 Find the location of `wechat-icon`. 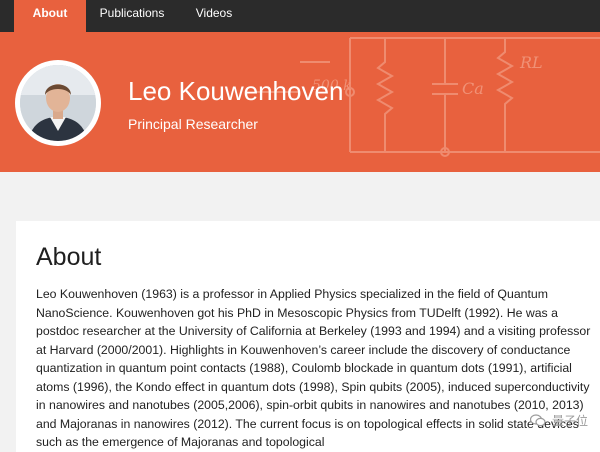

wechat-icon is located at coordinates (537, 422).